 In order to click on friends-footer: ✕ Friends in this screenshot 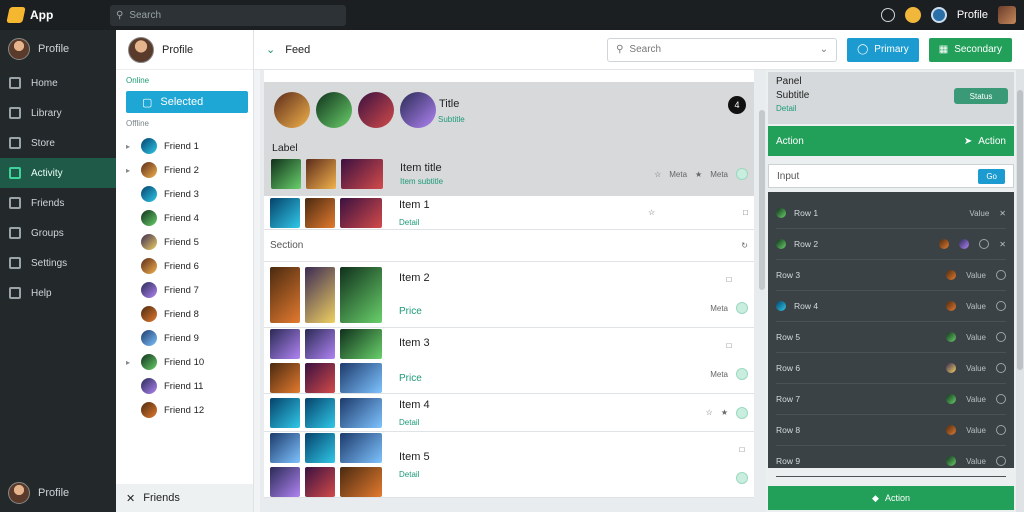, I will do `click(184, 498)`.